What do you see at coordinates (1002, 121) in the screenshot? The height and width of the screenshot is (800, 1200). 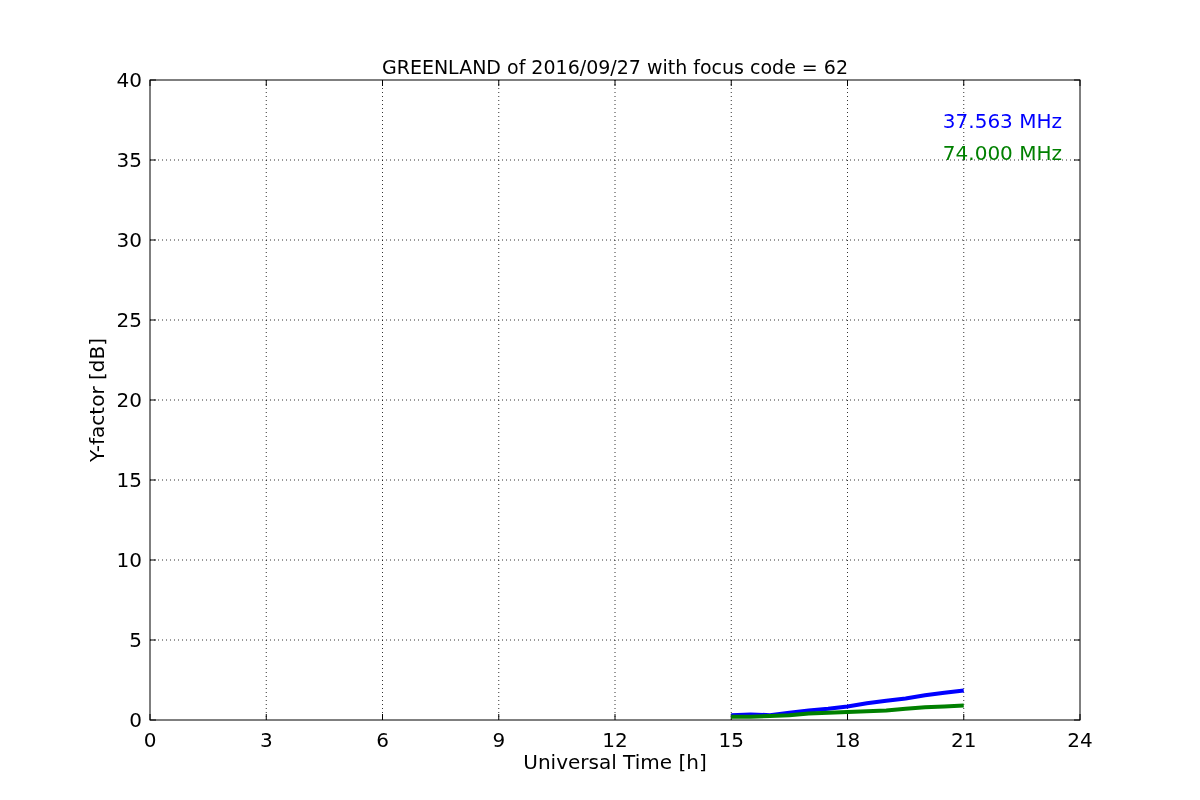 I see `legend-label: 37.563 MHz` at bounding box center [1002, 121].